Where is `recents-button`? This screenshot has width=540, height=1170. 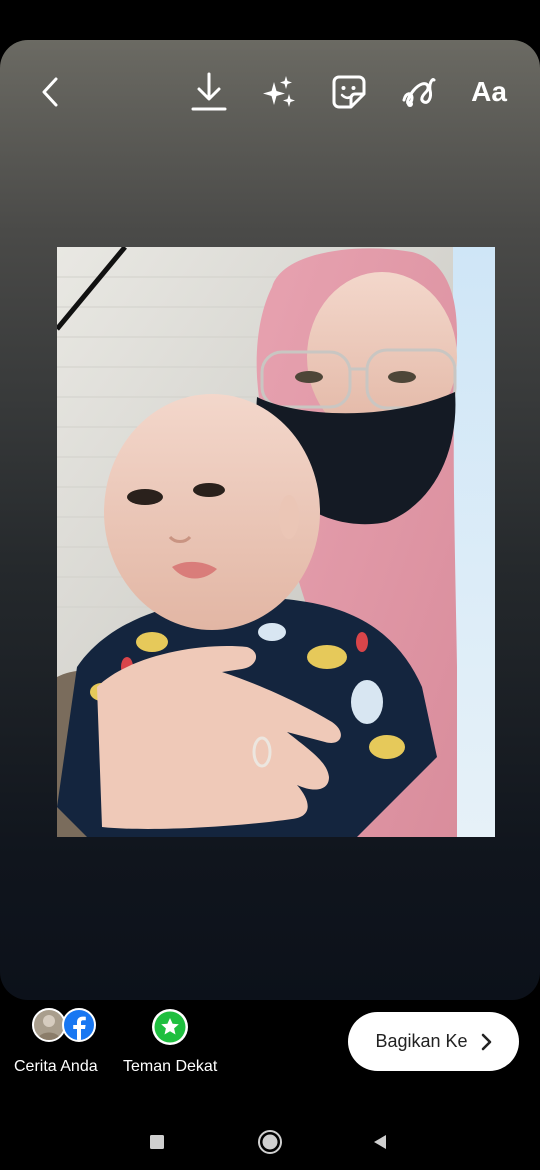
recents-button is located at coordinates (157, 1142).